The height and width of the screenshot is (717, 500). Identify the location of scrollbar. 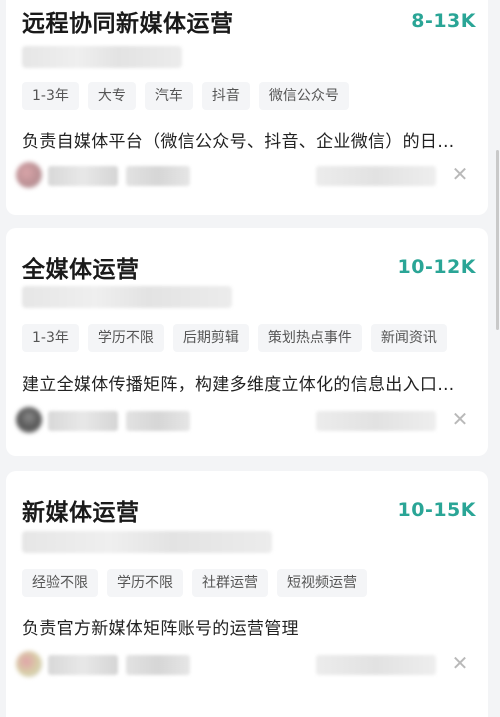
(497, 240).